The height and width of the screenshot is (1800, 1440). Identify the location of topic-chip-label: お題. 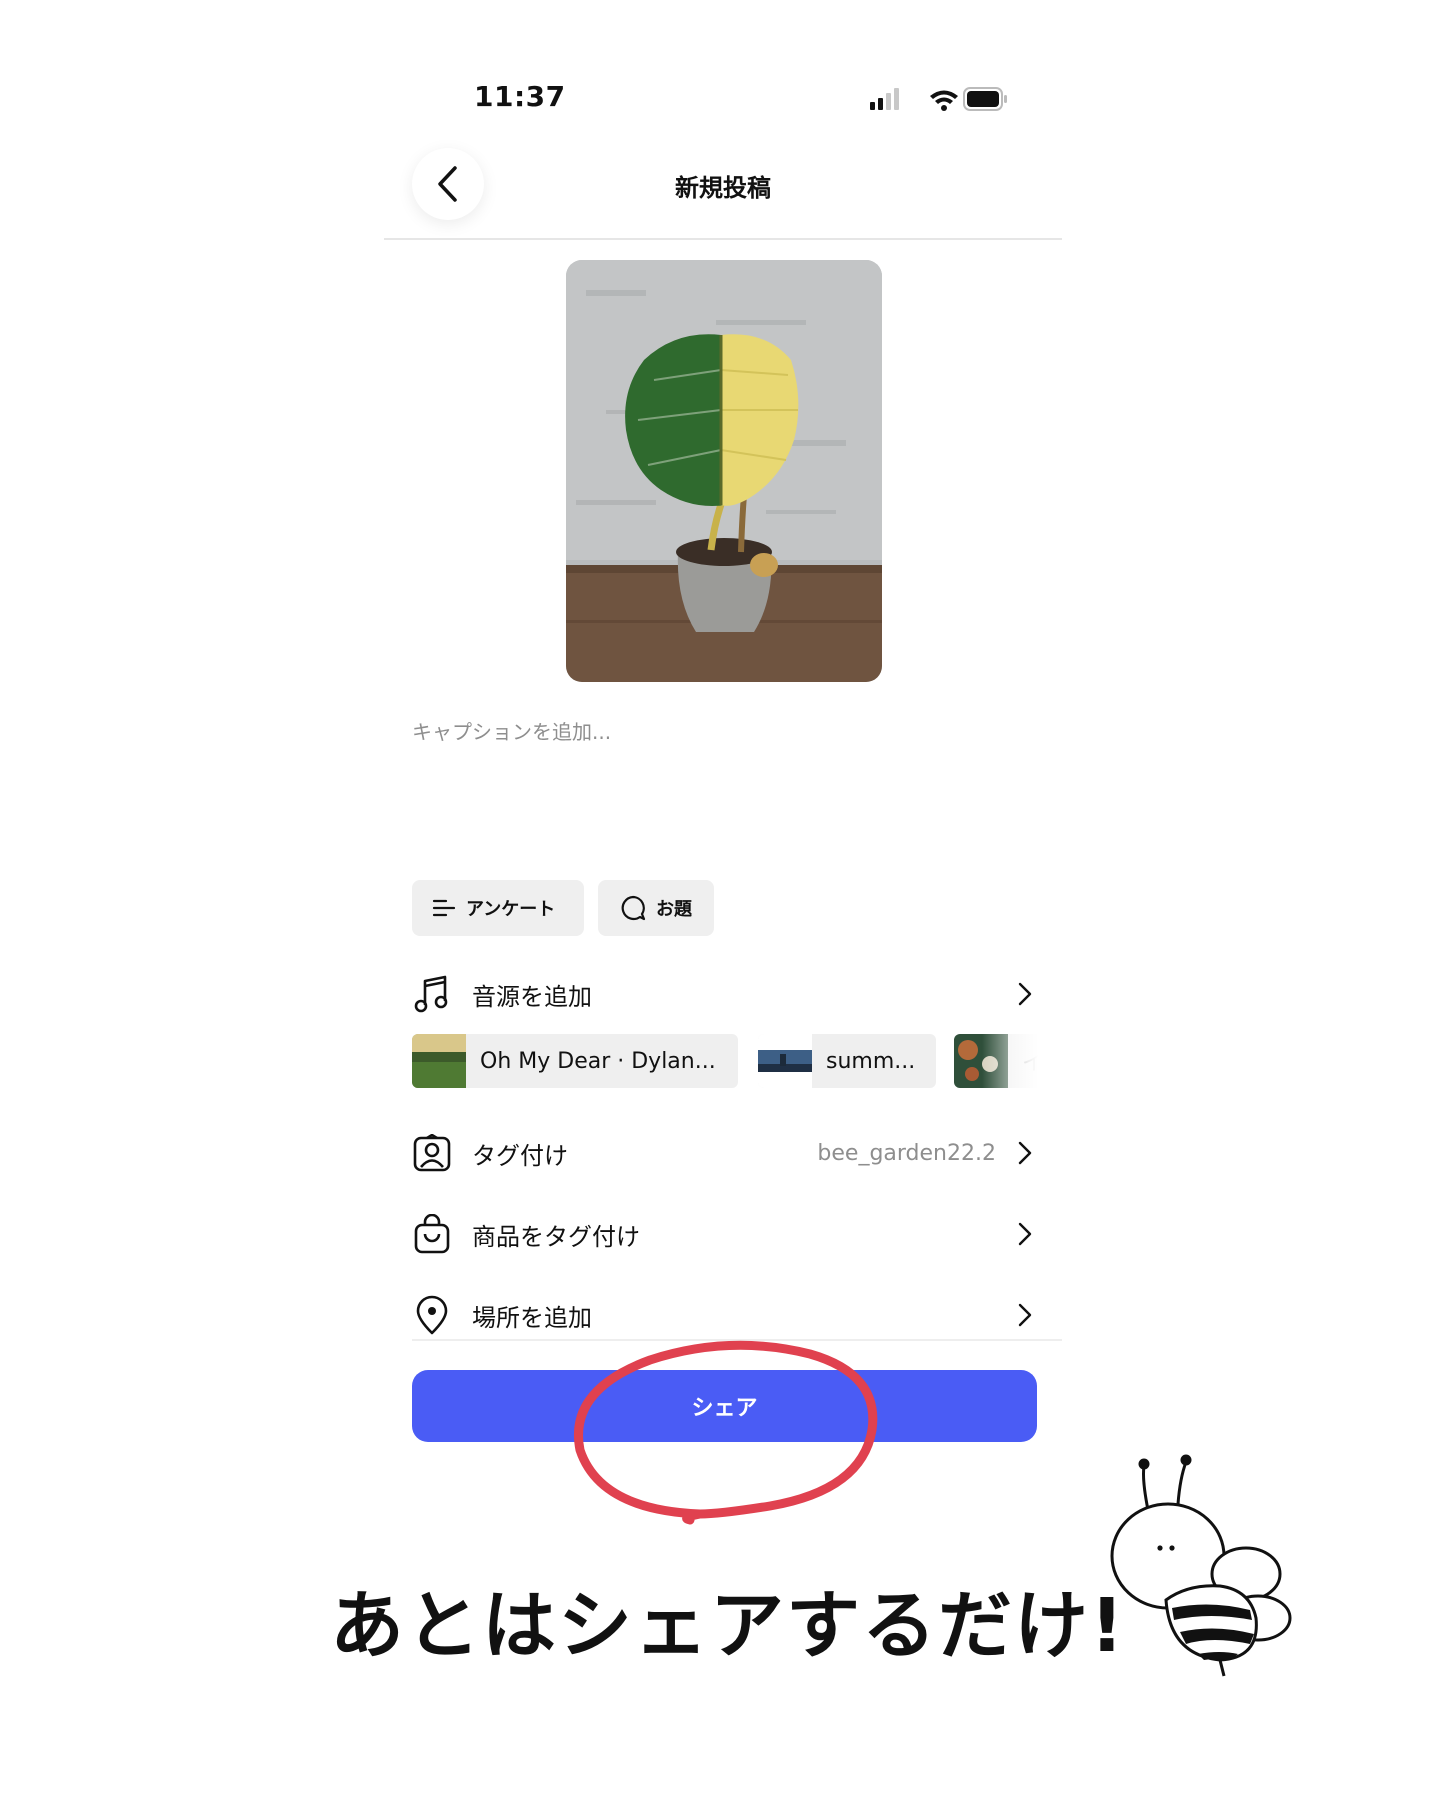
(674, 909).